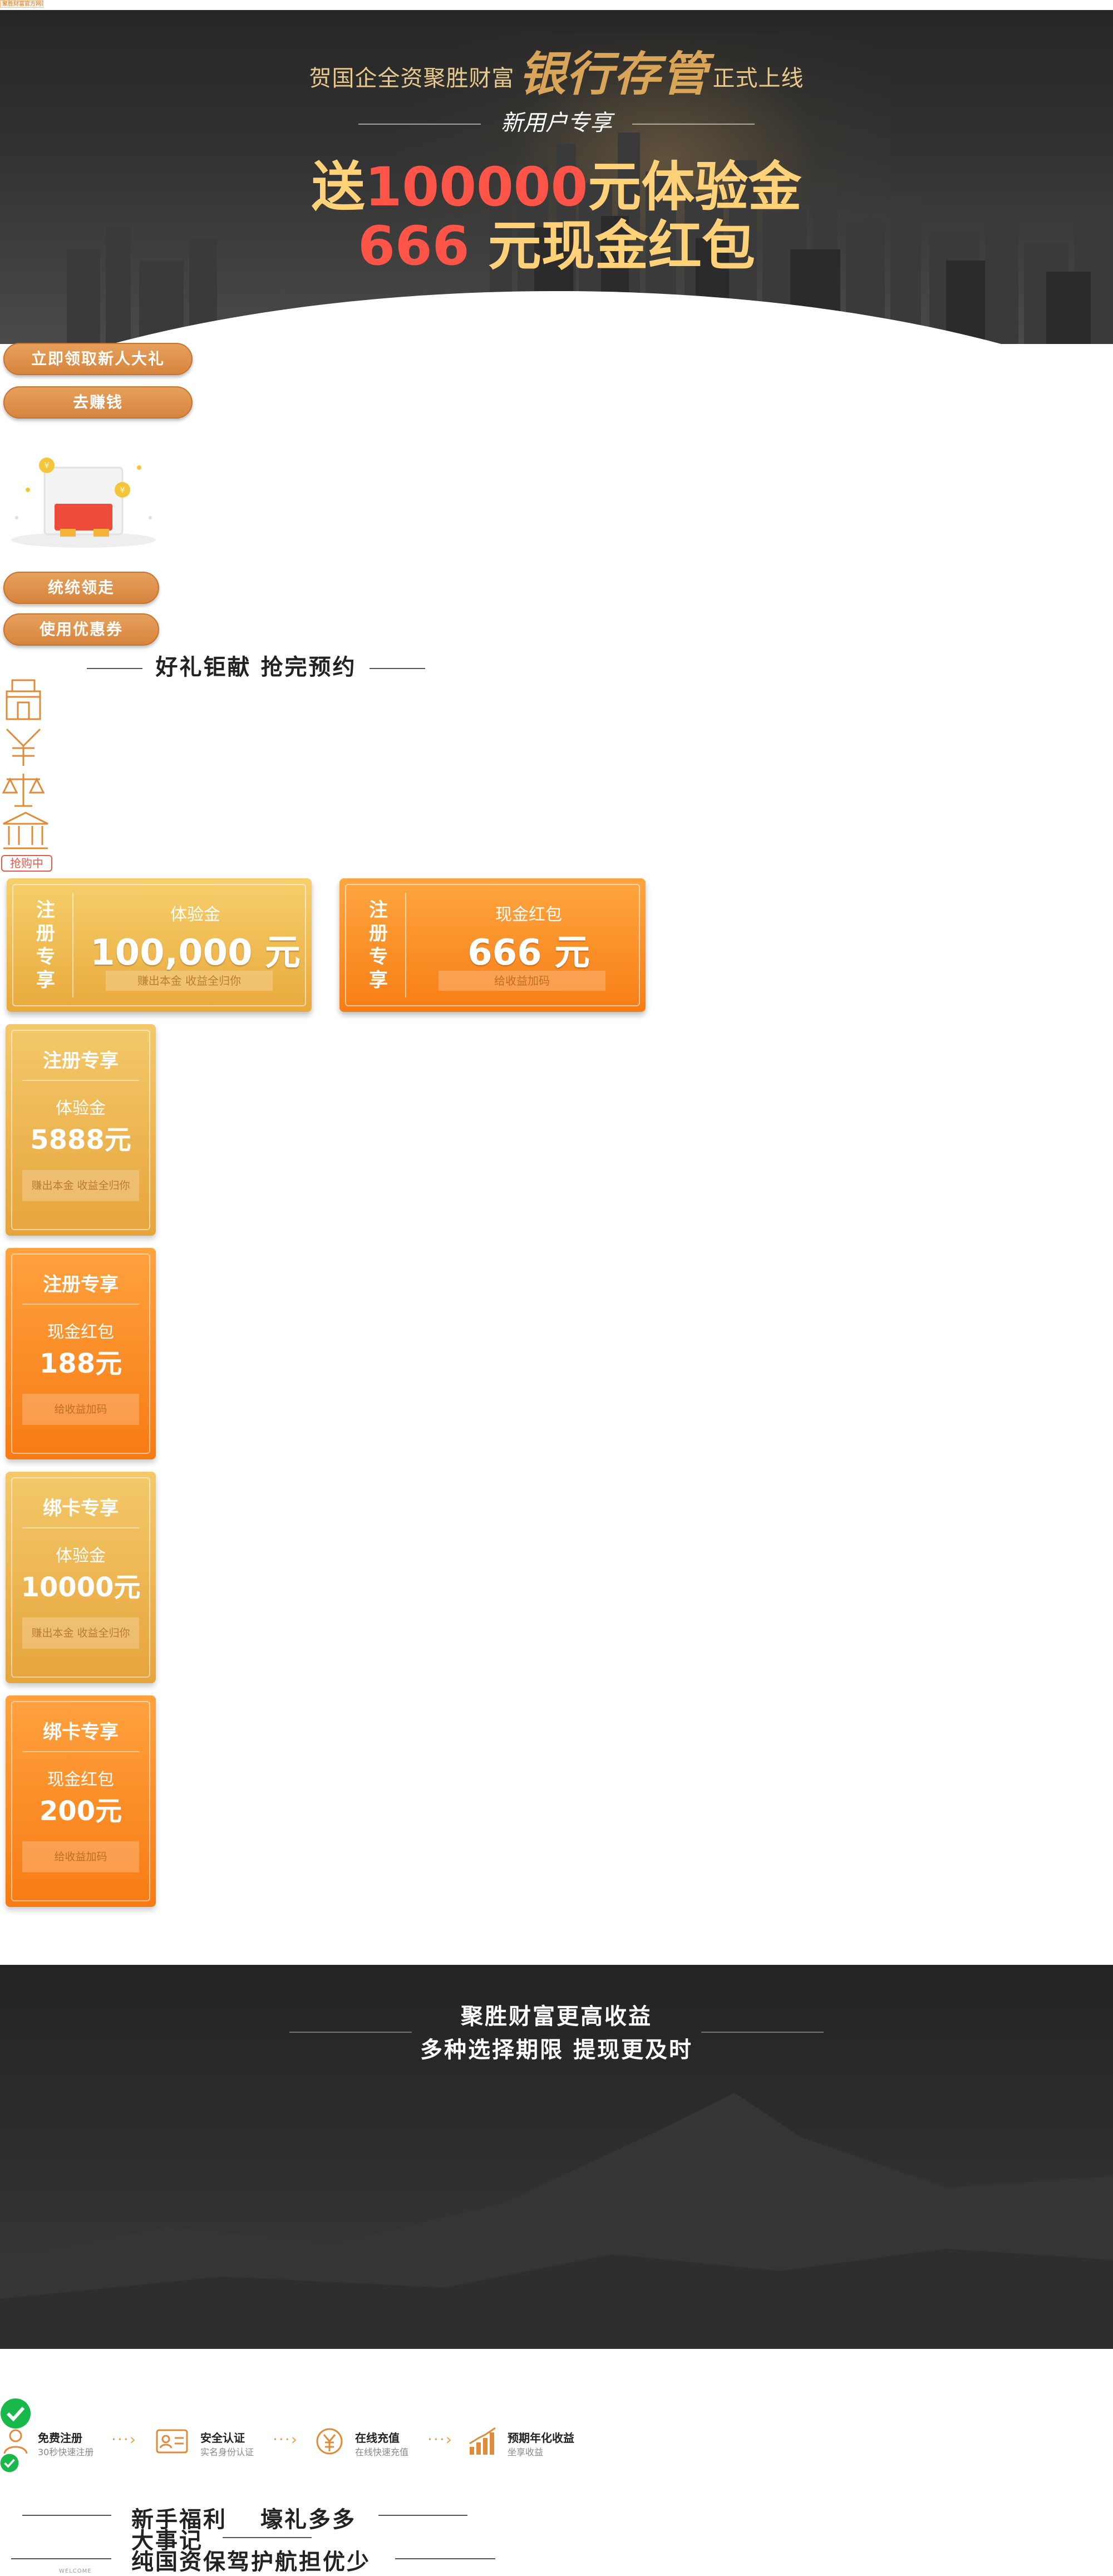 This screenshot has width=1113, height=2576. Describe the element at coordinates (556, 2016) in the screenshot. I see `dark-title: 聚胜财富更高收益` at that location.